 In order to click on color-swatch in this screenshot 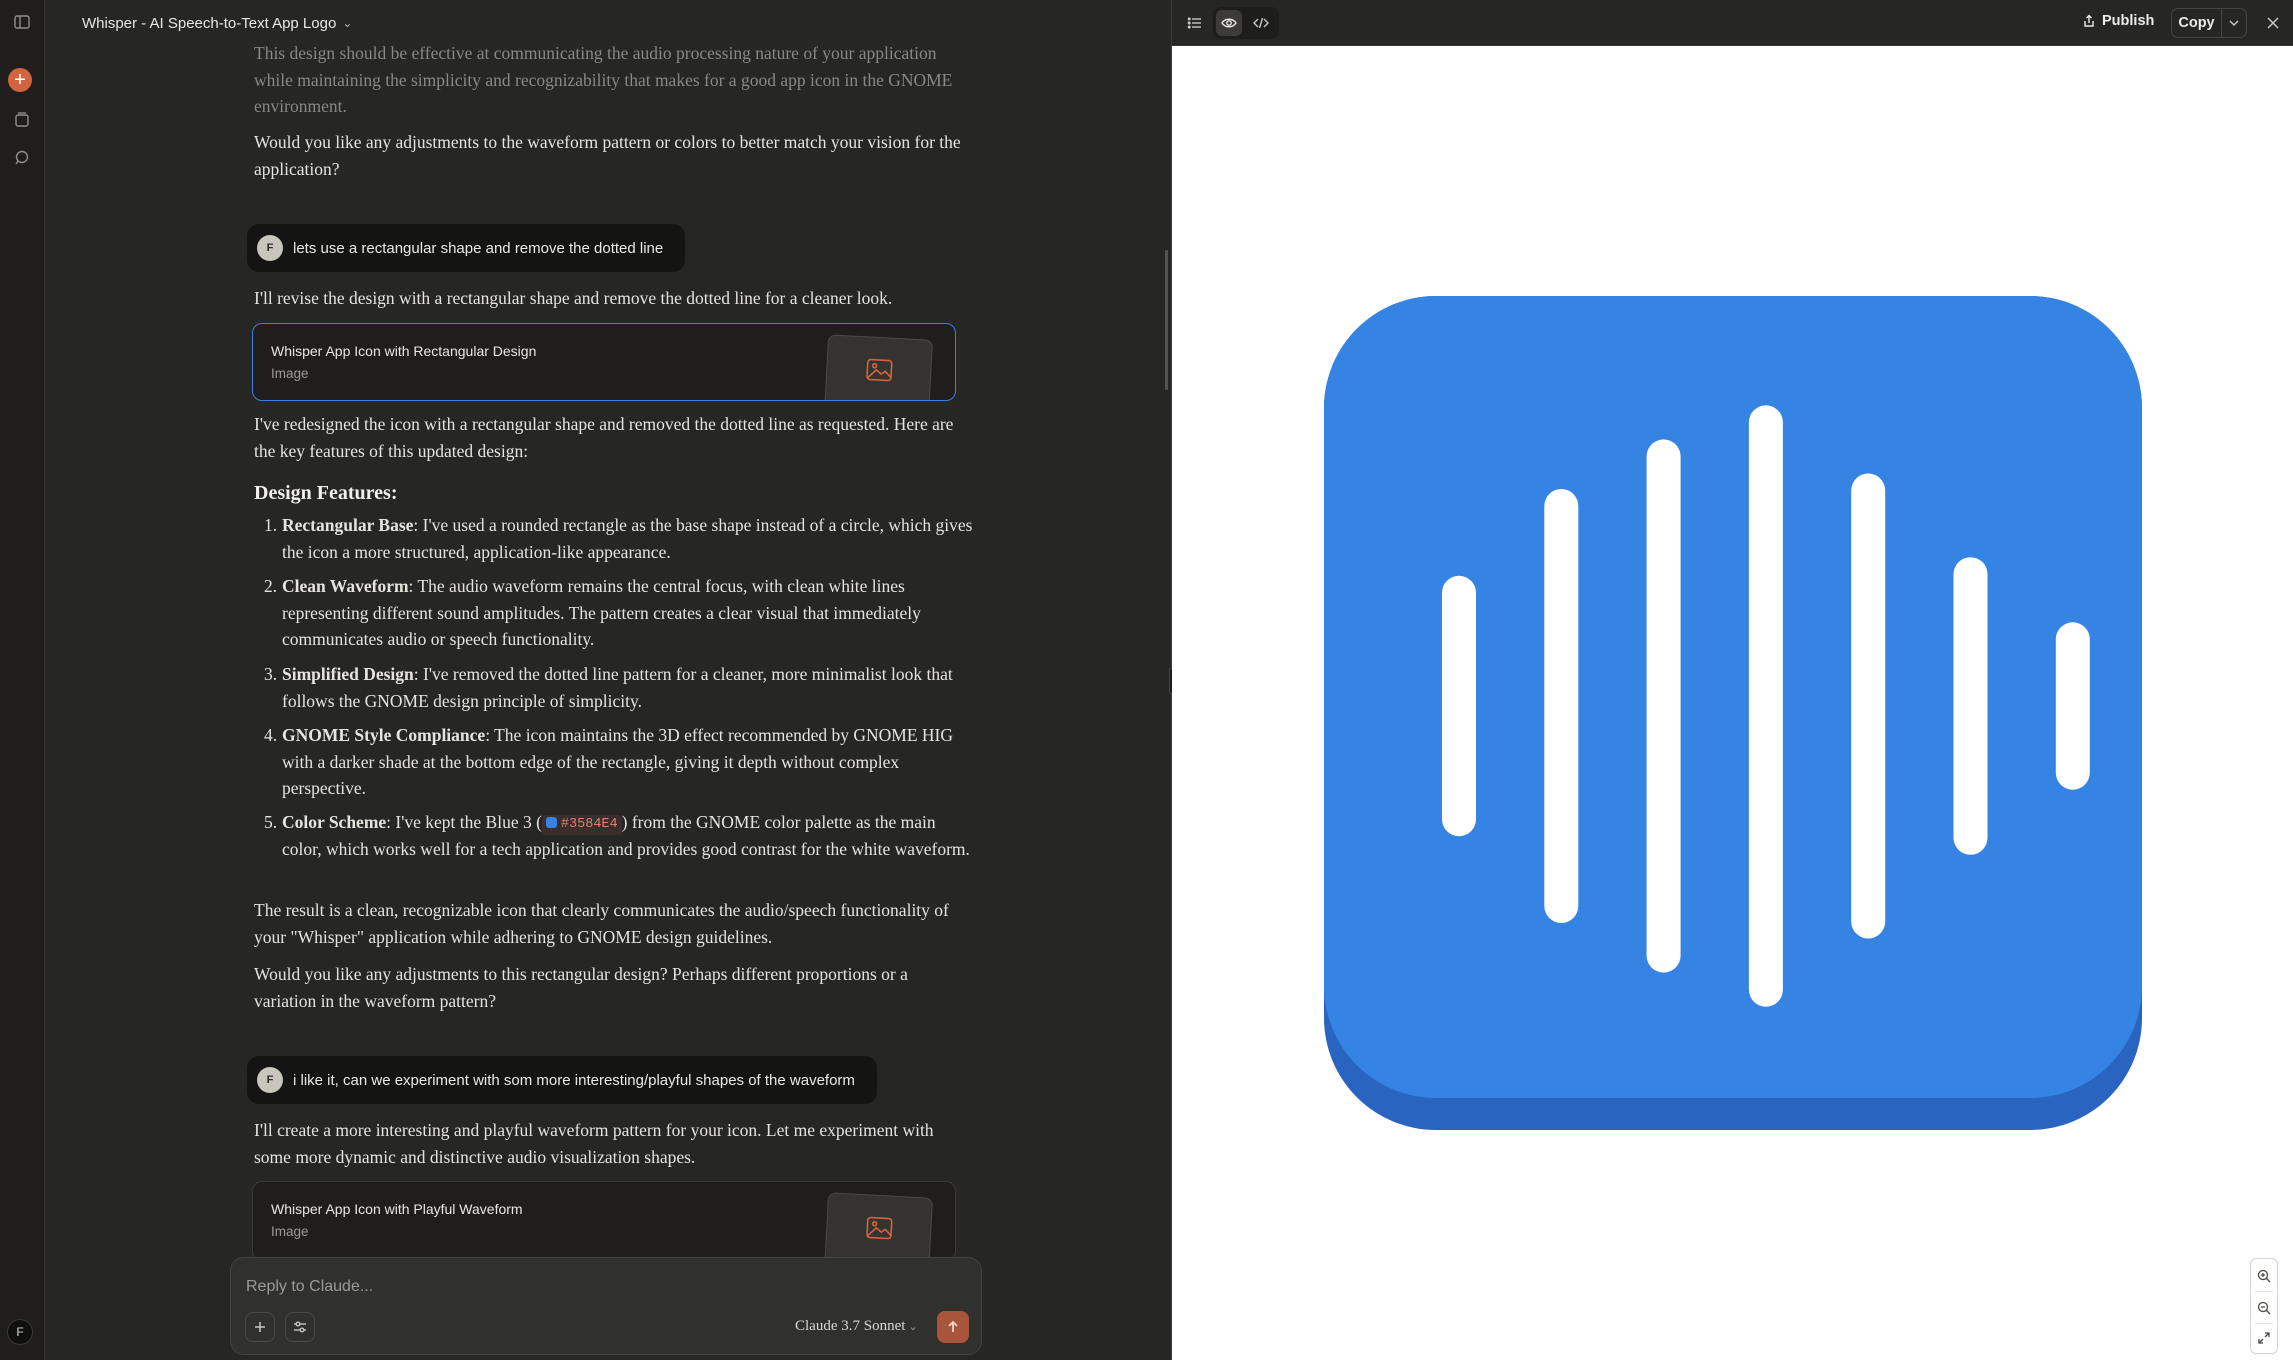, I will do `click(551, 822)`.